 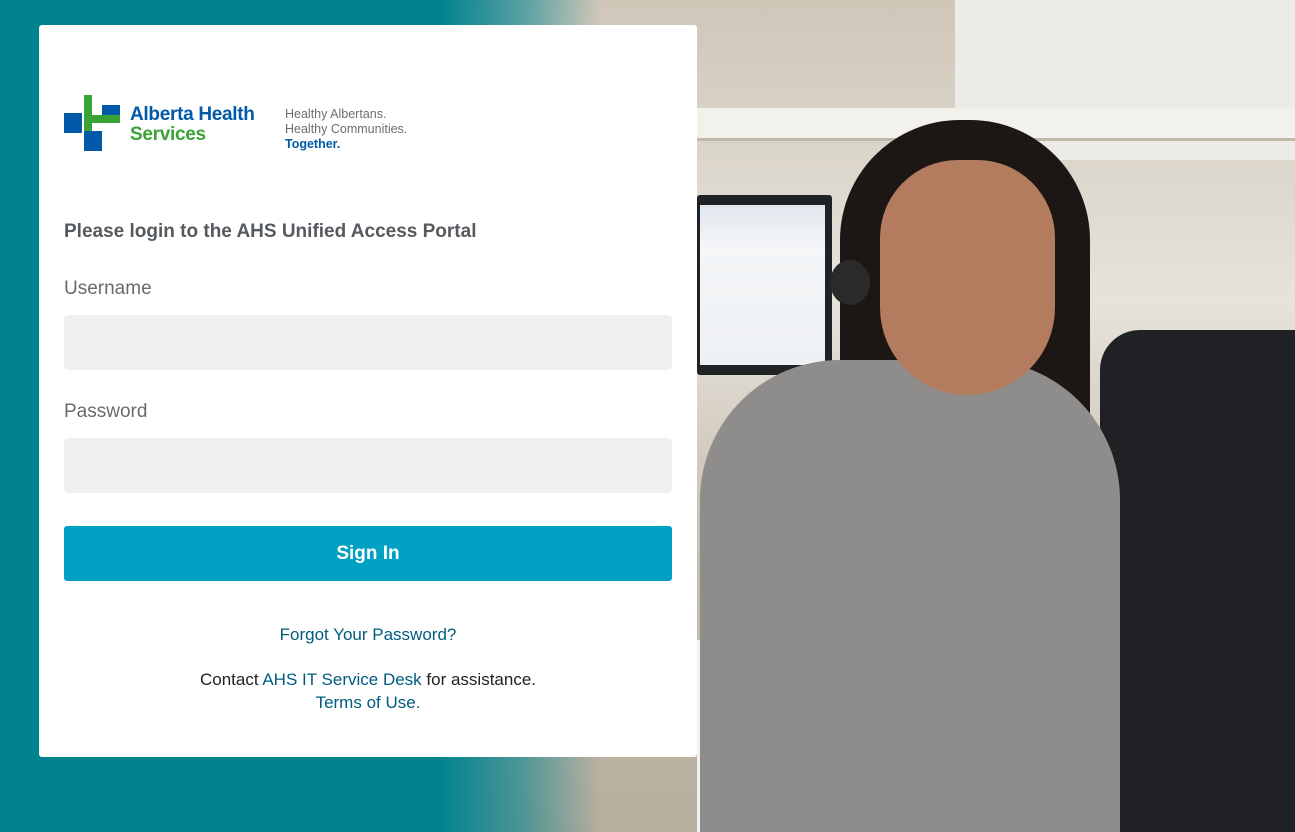 I want to click on forgot-password-link: Forgot Your Password?, so click(x=368, y=635).